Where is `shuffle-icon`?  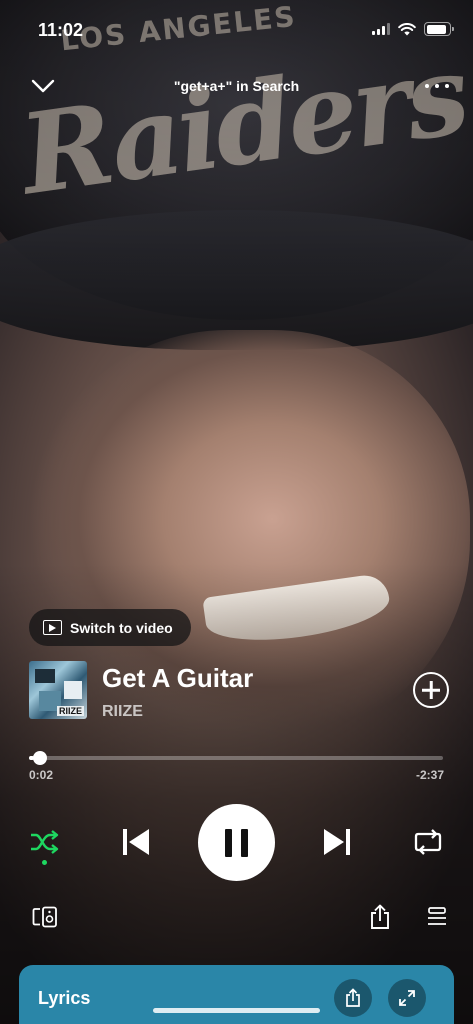
shuffle-icon is located at coordinates (44, 842).